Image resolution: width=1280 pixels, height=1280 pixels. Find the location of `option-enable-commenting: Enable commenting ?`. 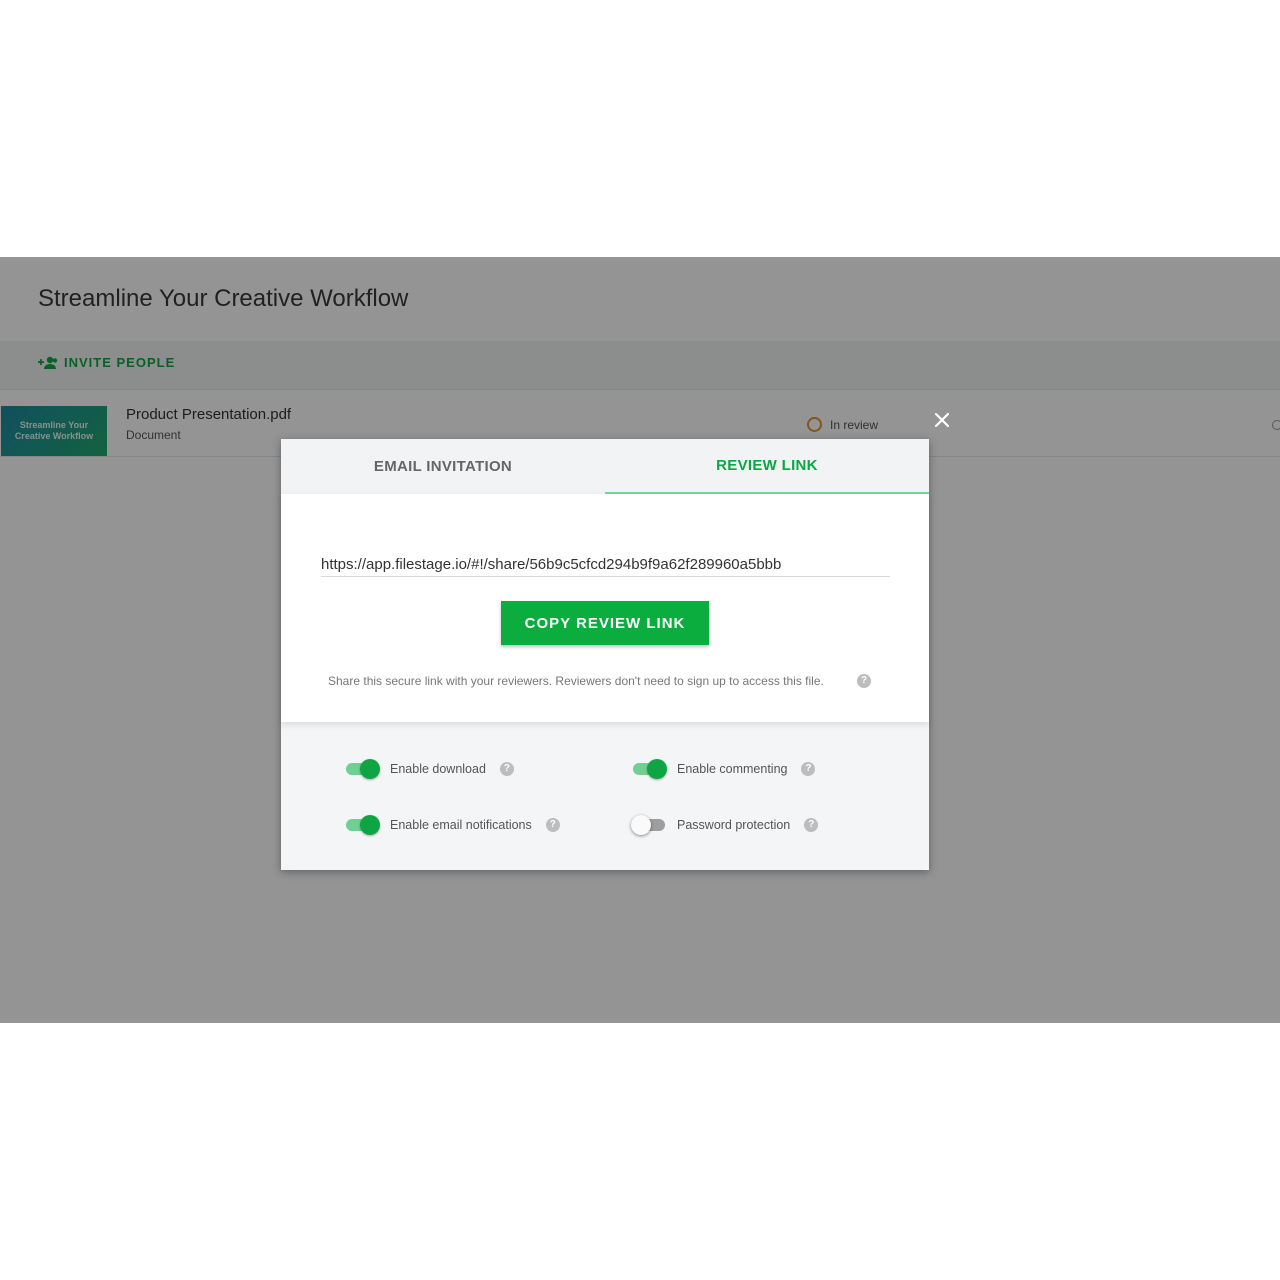

option-enable-commenting: Enable commenting ? is located at coordinates (724, 769).